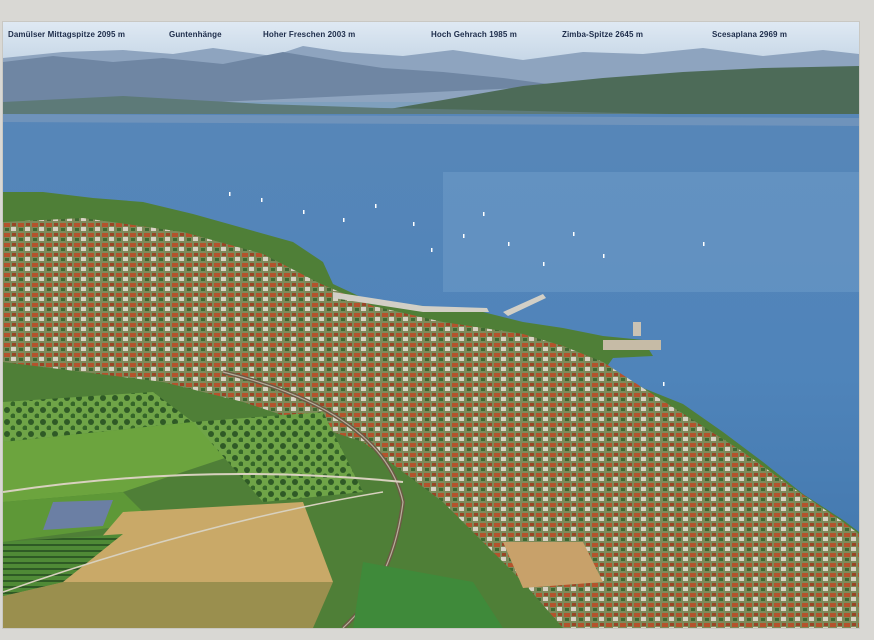  Describe the element at coordinates (474, 34) in the screenshot. I see `peak-label: Hoch Gehrach 1985 m` at that location.